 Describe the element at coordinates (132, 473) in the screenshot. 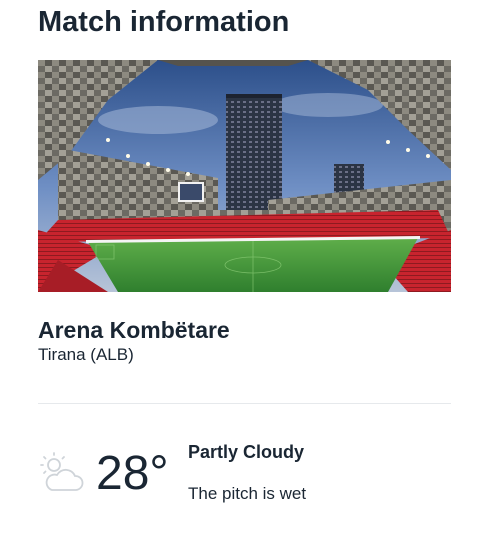

I see `temperature: 28°` at that location.